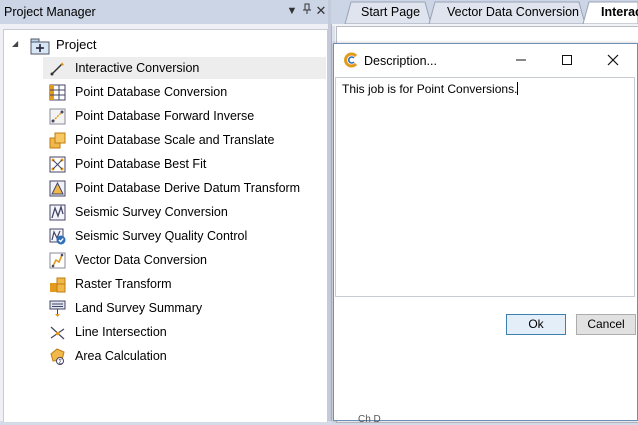  Describe the element at coordinates (165, 116) in the screenshot. I see `tree-item-label: Point Database Forward Inverse` at that location.